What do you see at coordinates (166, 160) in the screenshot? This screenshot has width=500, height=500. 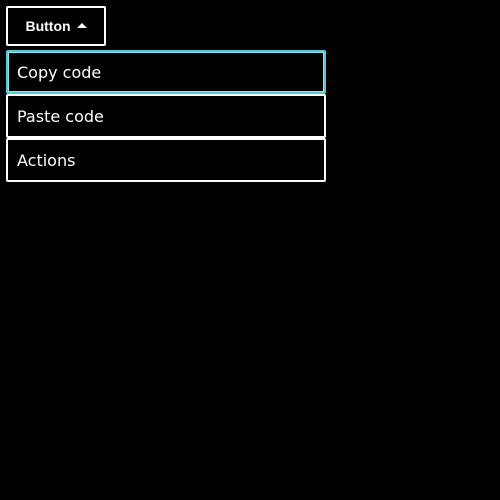 I see `menu-item-actions: Actions` at bounding box center [166, 160].